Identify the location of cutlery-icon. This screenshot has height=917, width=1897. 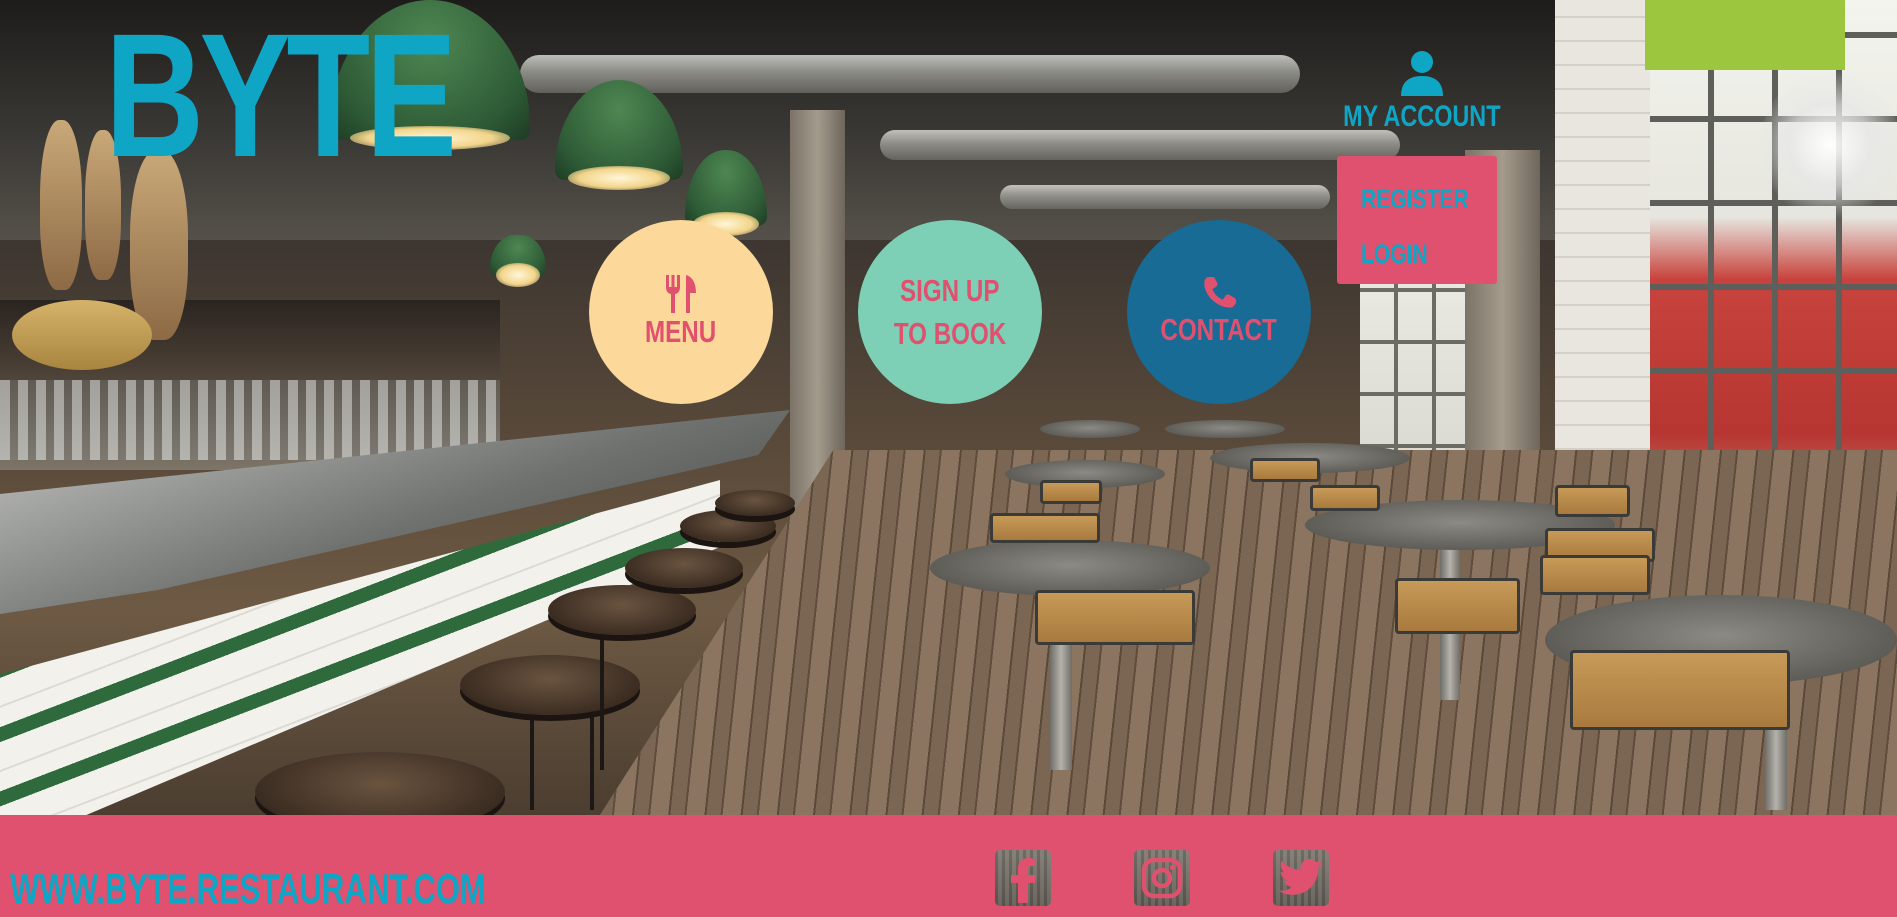
(681, 293).